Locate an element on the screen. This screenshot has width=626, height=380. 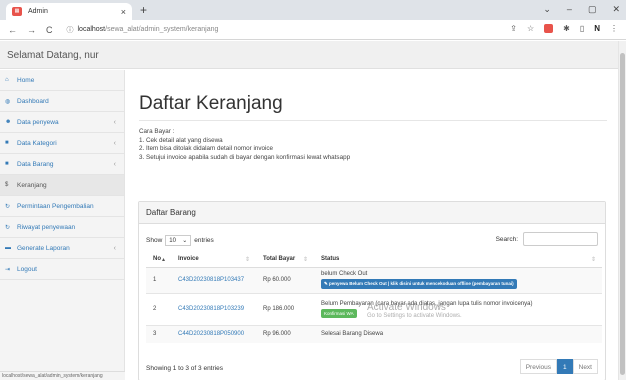
column-header-no: No ▴ is located at coordinates (158, 260).